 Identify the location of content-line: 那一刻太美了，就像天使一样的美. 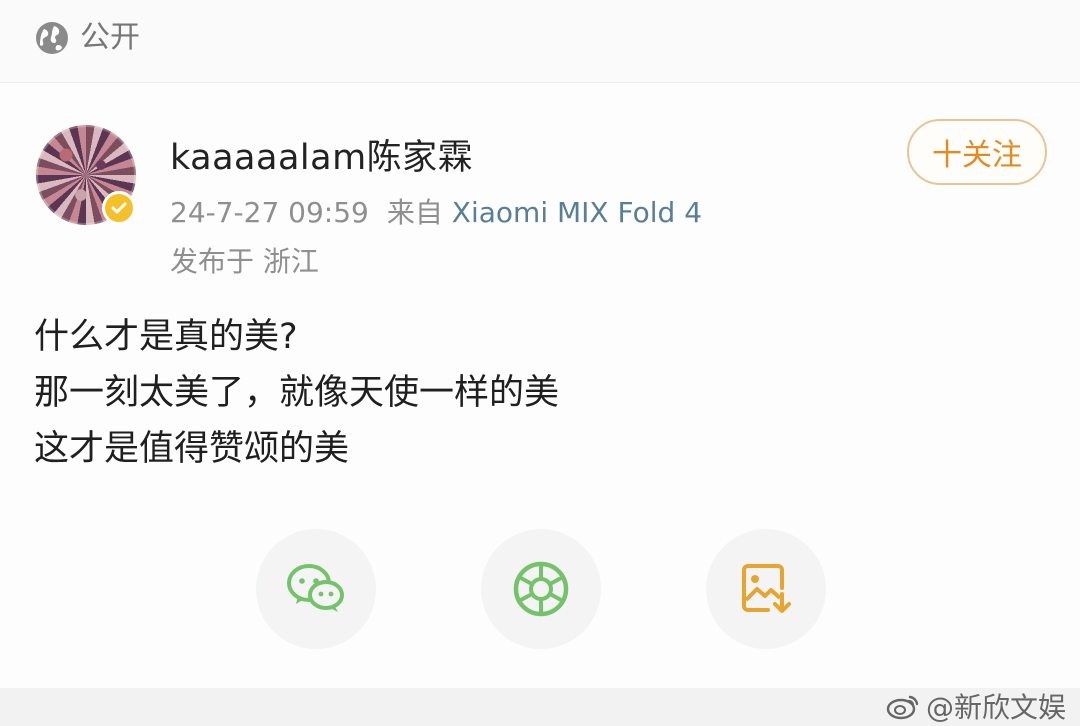
(297, 393).